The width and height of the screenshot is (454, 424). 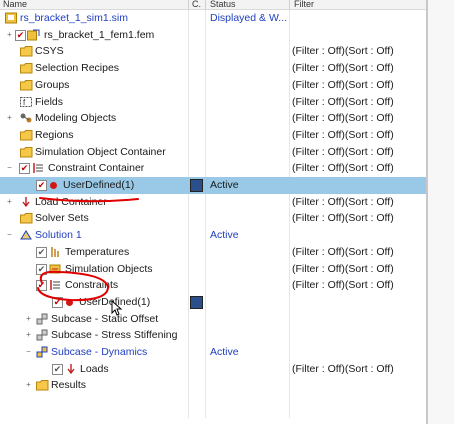 I want to click on tree-row-fields: f Fields (Filter : Off)(Sort : Off), so click(x=213, y=102).